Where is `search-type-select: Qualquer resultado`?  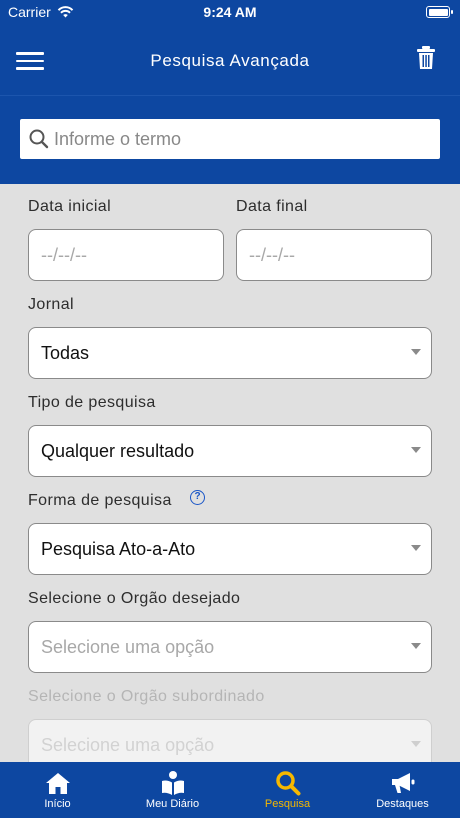 search-type-select: Qualquer resultado is located at coordinates (230, 451).